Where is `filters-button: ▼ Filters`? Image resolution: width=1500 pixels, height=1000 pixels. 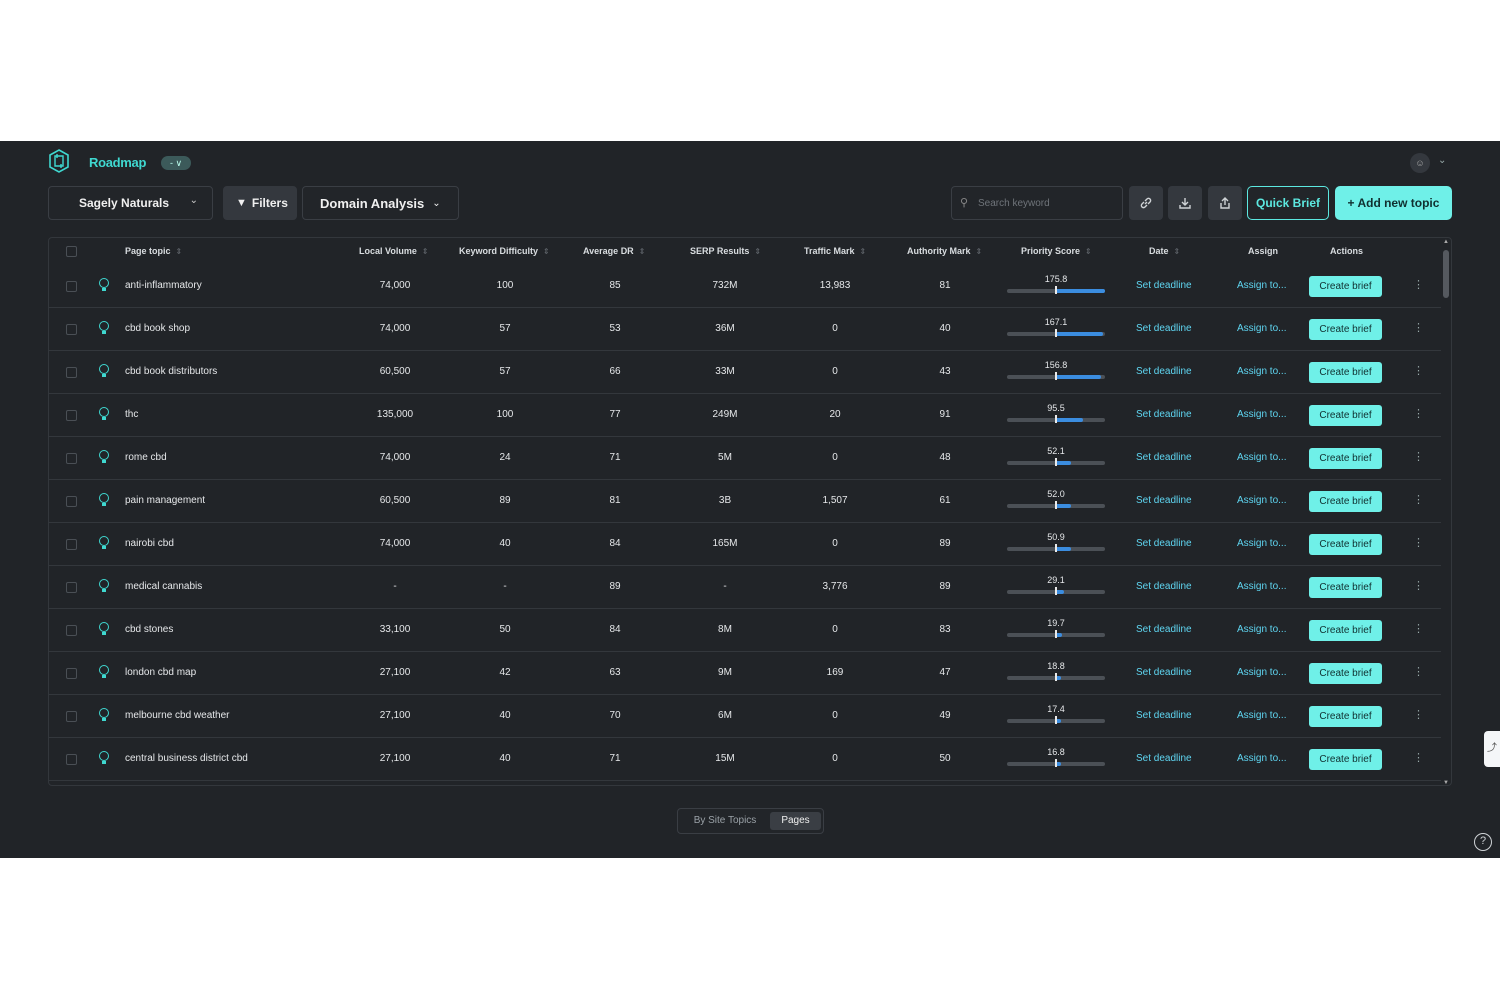
filters-button: ▼ Filters is located at coordinates (260, 203).